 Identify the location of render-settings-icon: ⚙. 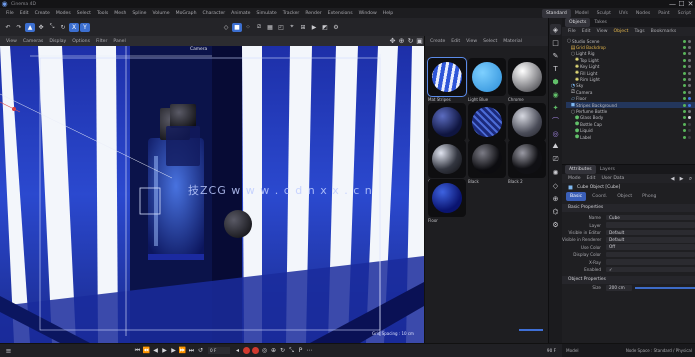
(336, 27).